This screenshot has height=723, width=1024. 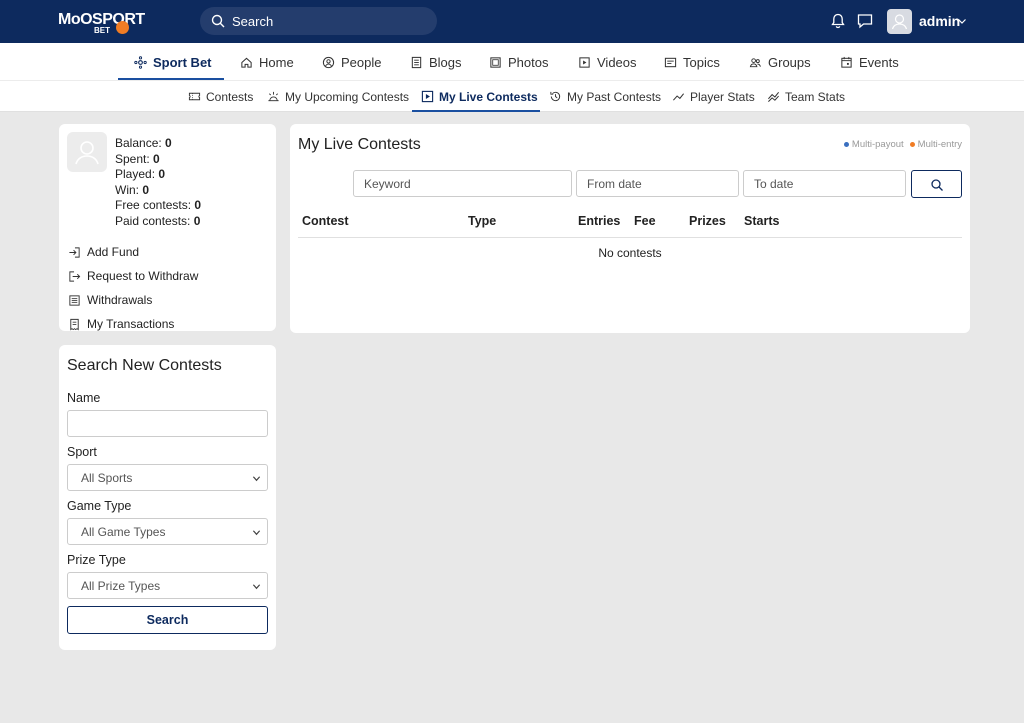 What do you see at coordinates (276, 62) in the screenshot?
I see `nav-label: Home` at bounding box center [276, 62].